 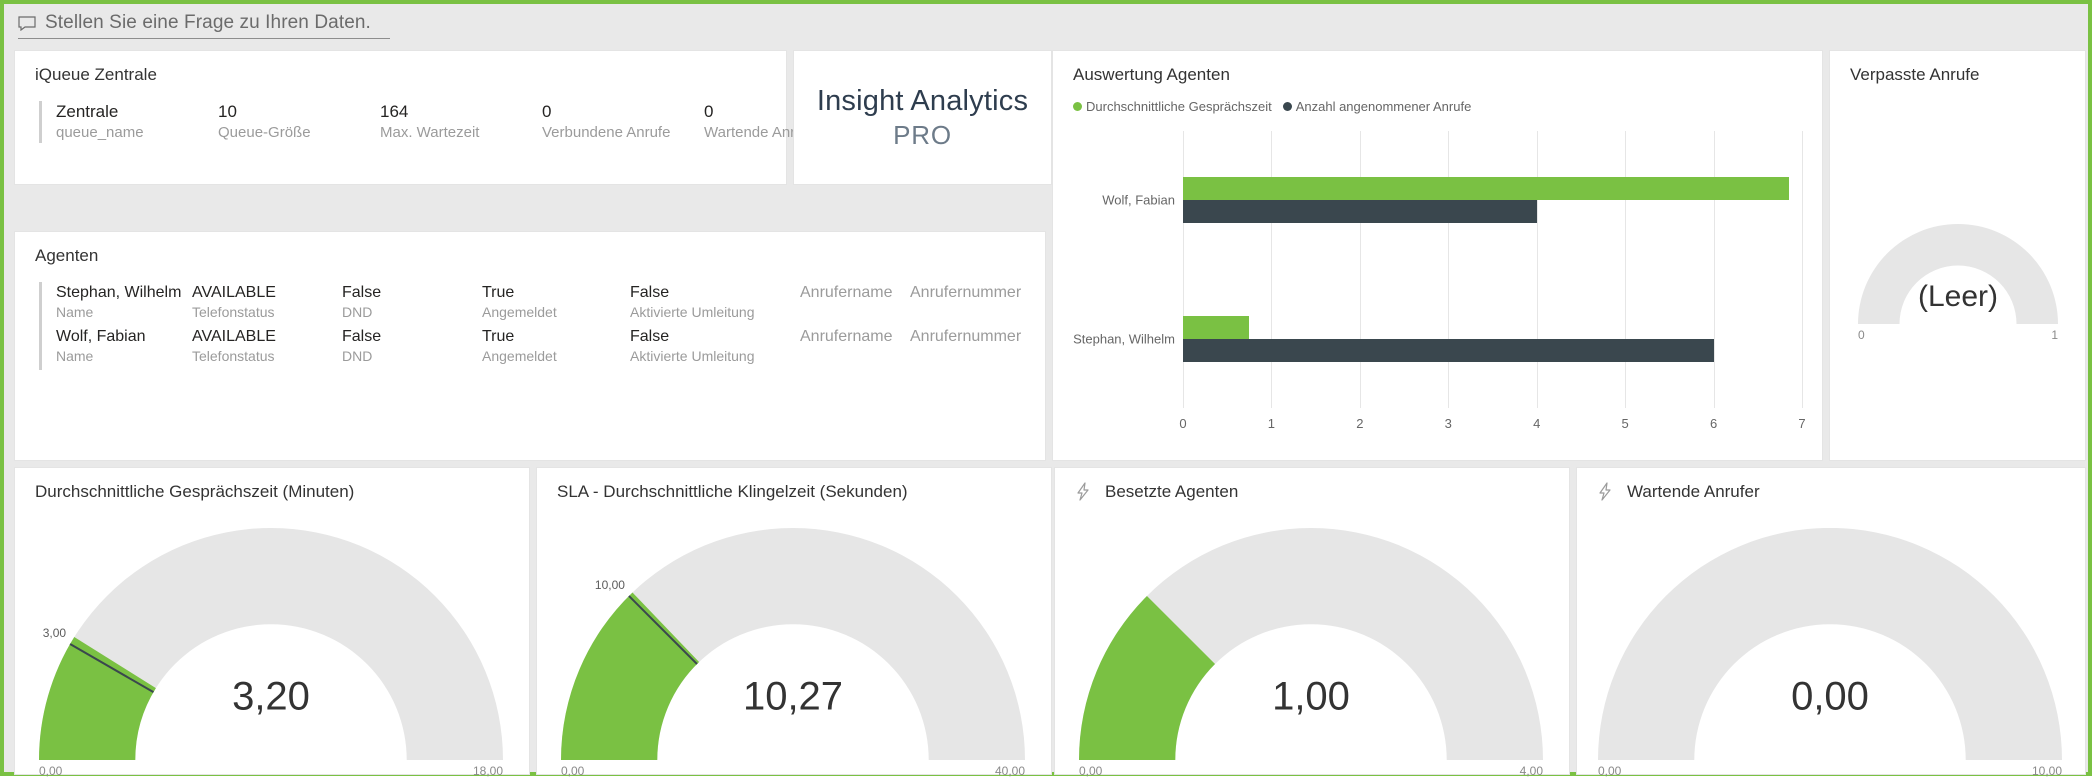 I want to click on tile-wartende-anrufer: Wartende Anrufer 0,000,0010,00, so click(x=1831, y=621).